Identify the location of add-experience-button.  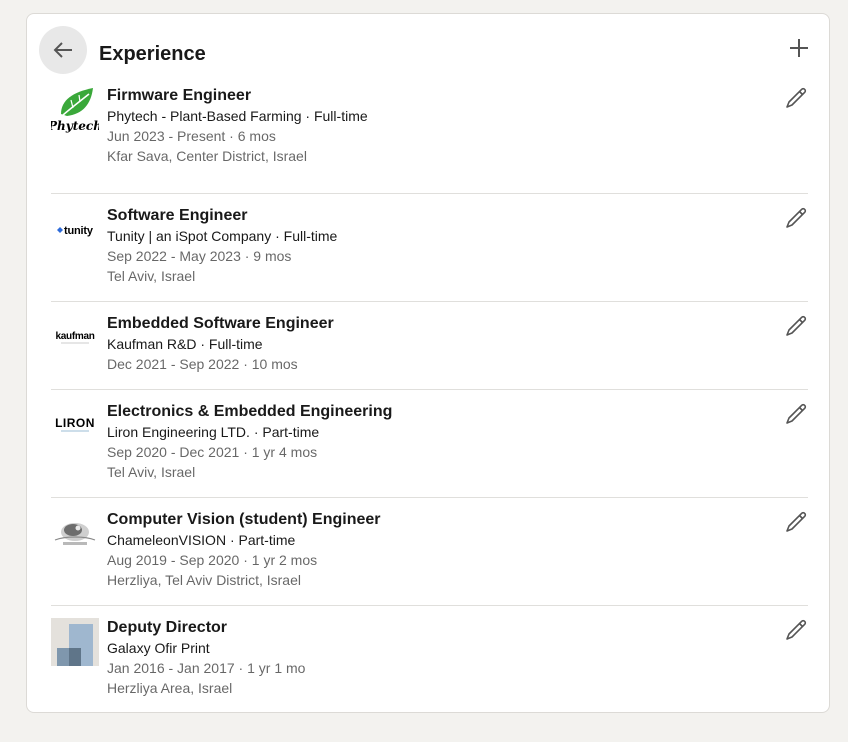
(799, 48).